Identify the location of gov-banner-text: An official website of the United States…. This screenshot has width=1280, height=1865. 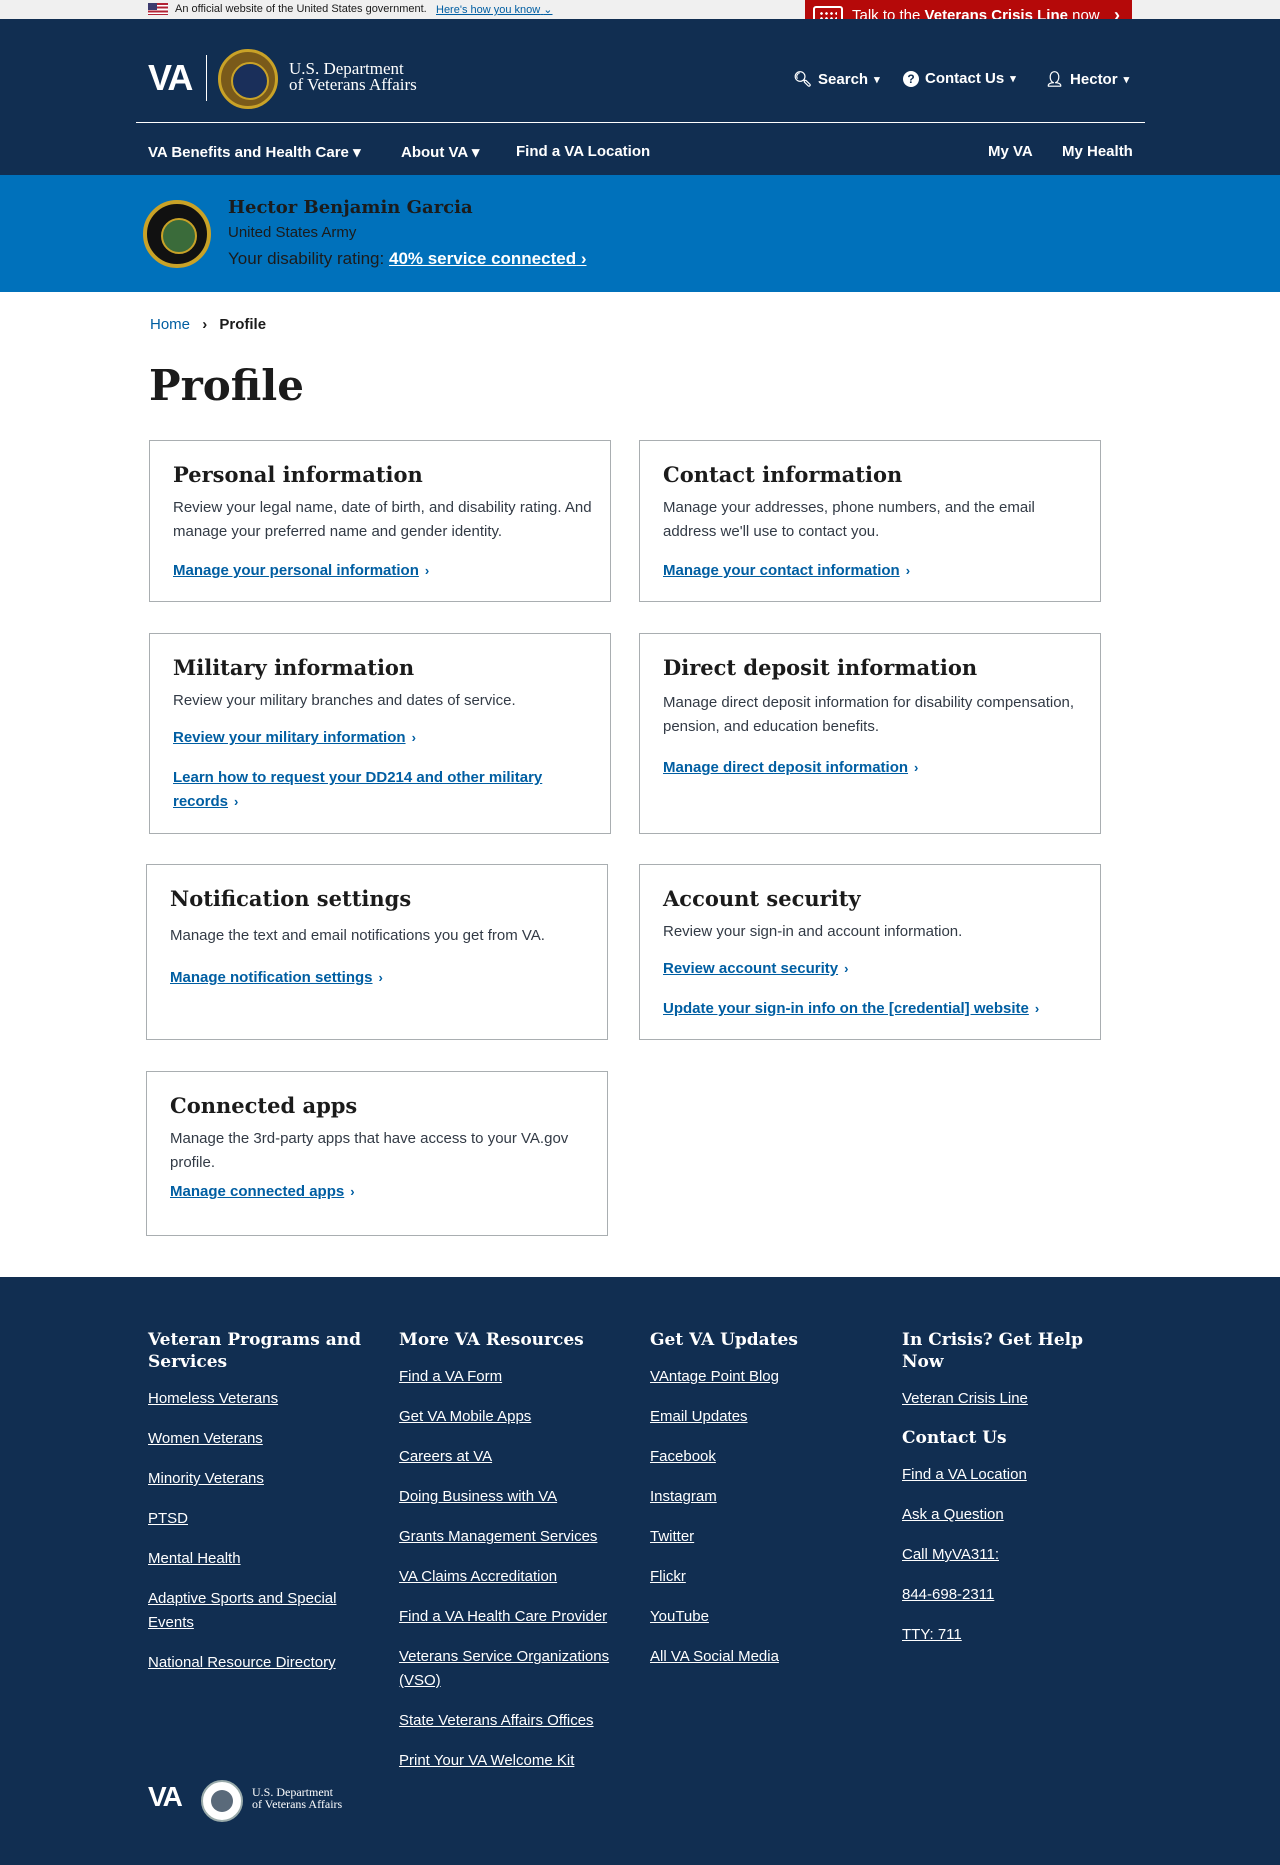
(301, 9).